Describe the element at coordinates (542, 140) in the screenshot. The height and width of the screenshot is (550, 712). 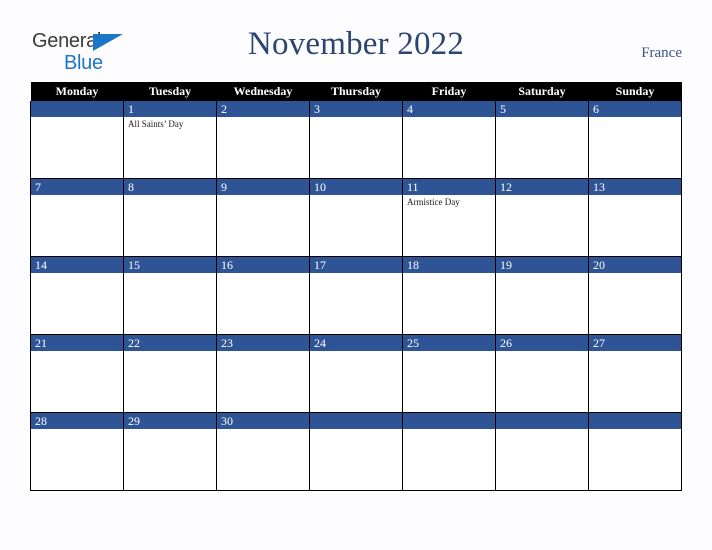
I see `calendar-day-cell: 5` at that location.